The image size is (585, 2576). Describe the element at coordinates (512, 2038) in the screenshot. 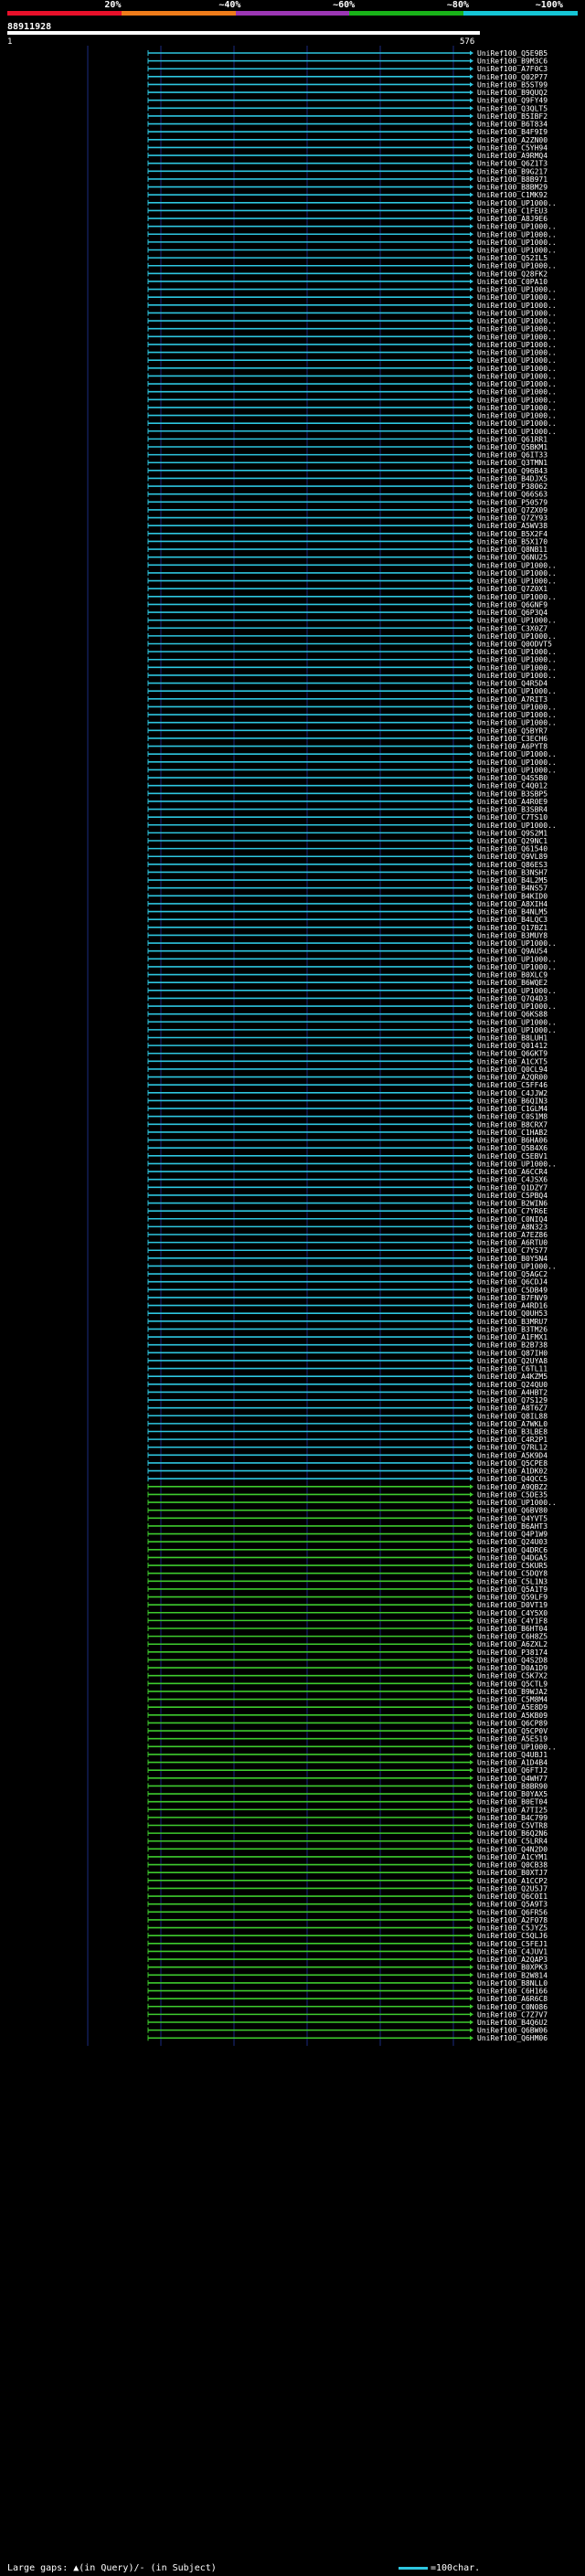

I see `hit-label: UniRef100_Q6HM06` at that location.